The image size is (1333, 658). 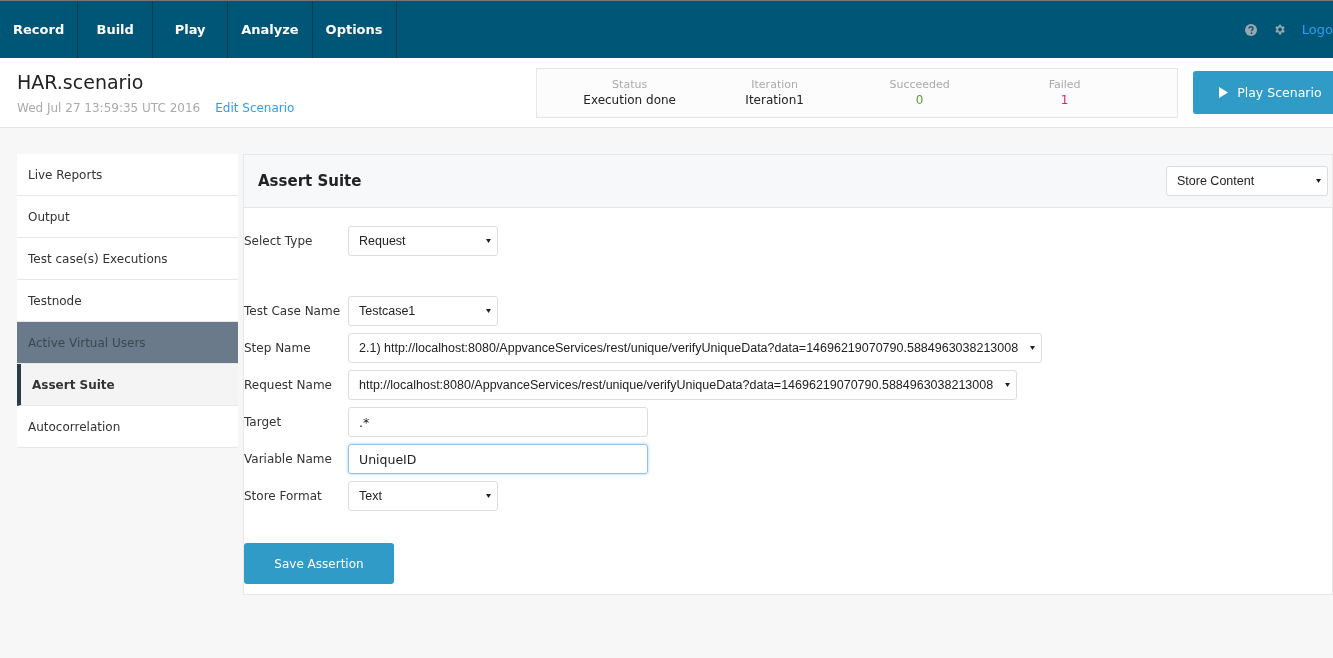 What do you see at coordinates (498, 422) in the screenshot?
I see `input-field: .*` at bounding box center [498, 422].